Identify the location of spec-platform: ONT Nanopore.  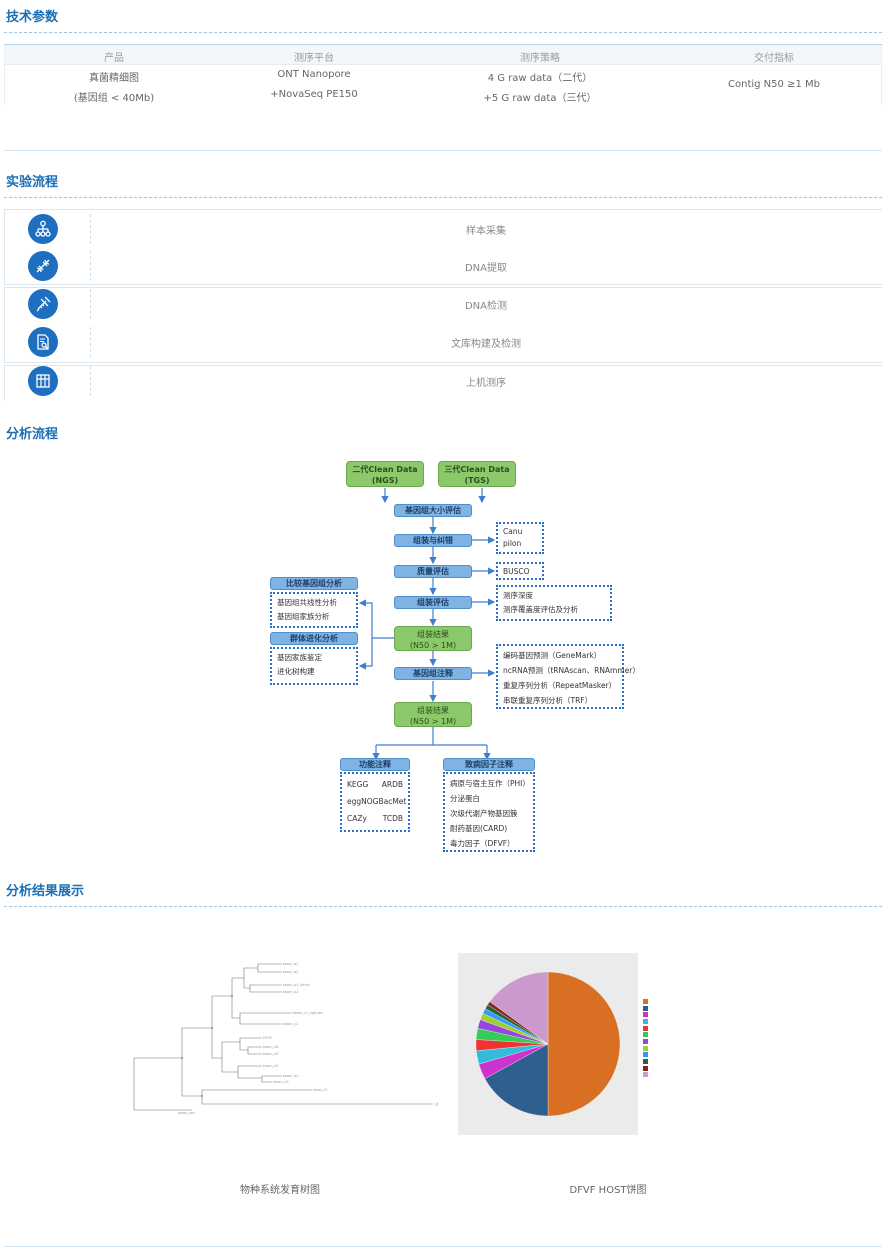
(314, 74).